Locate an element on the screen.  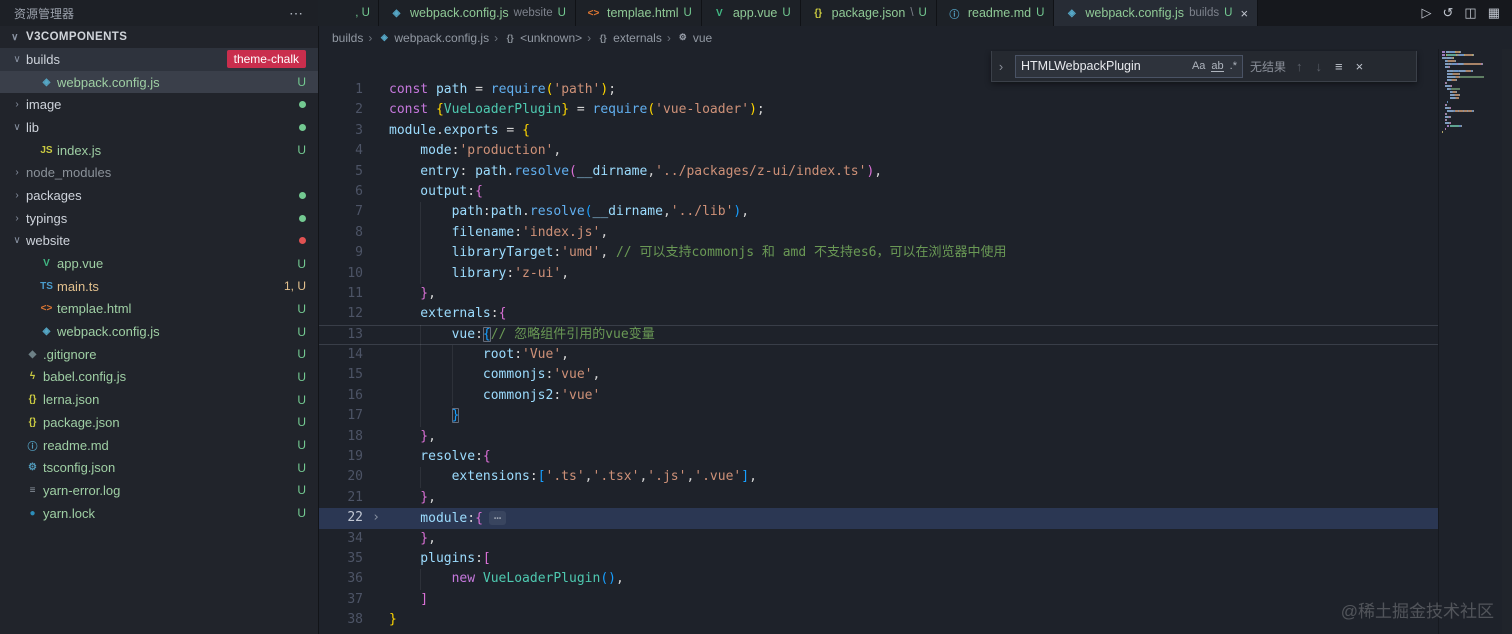
find-in-selection-icon: ≡ is located at coordinates (1339, 66).